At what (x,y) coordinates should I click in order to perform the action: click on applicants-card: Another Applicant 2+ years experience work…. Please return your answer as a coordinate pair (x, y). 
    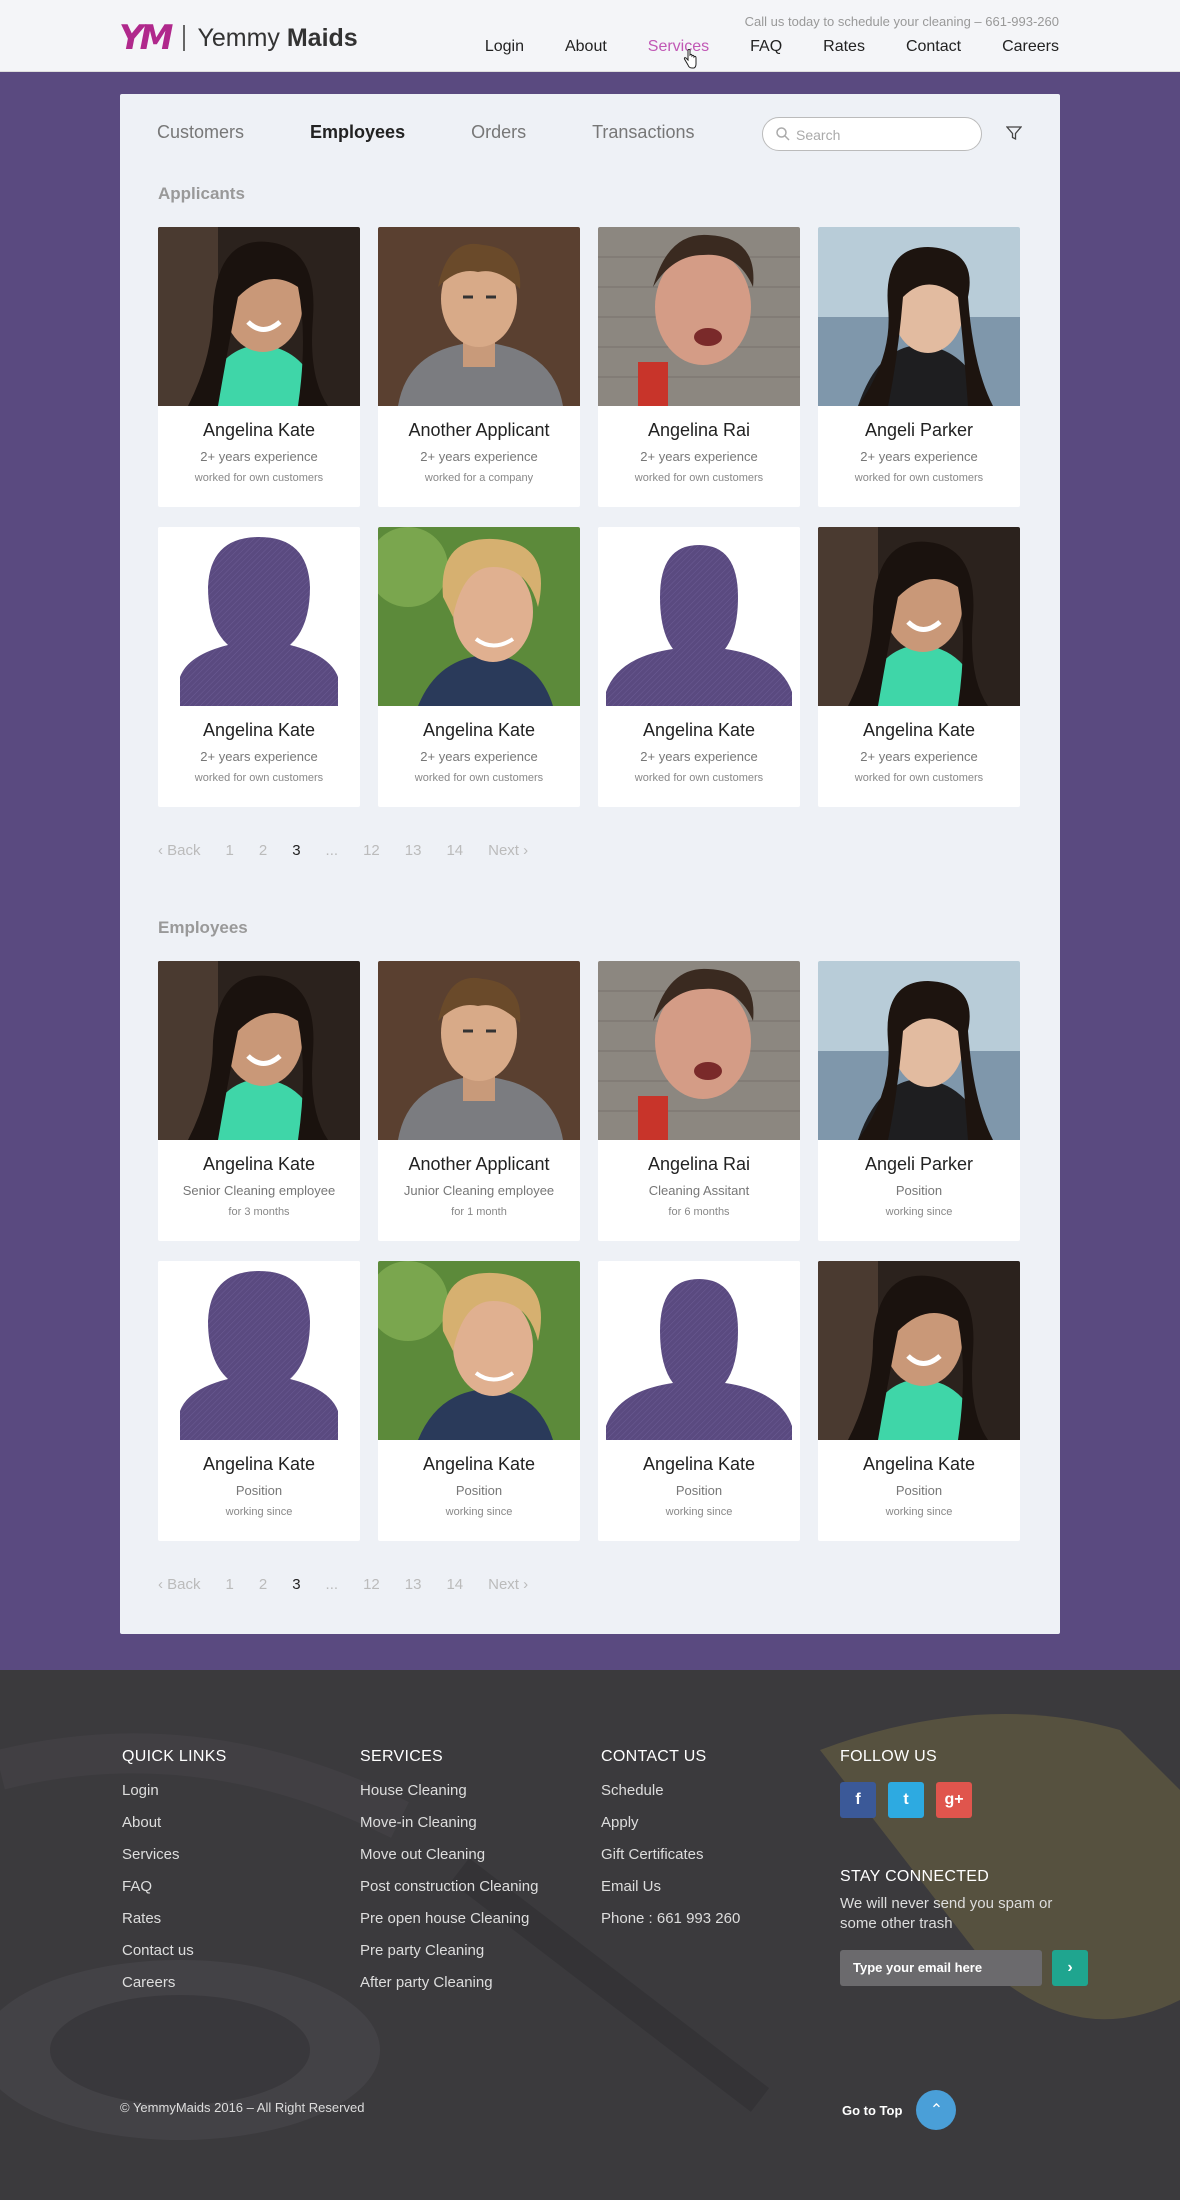
    Looking at the image, I should click on (479, 367).